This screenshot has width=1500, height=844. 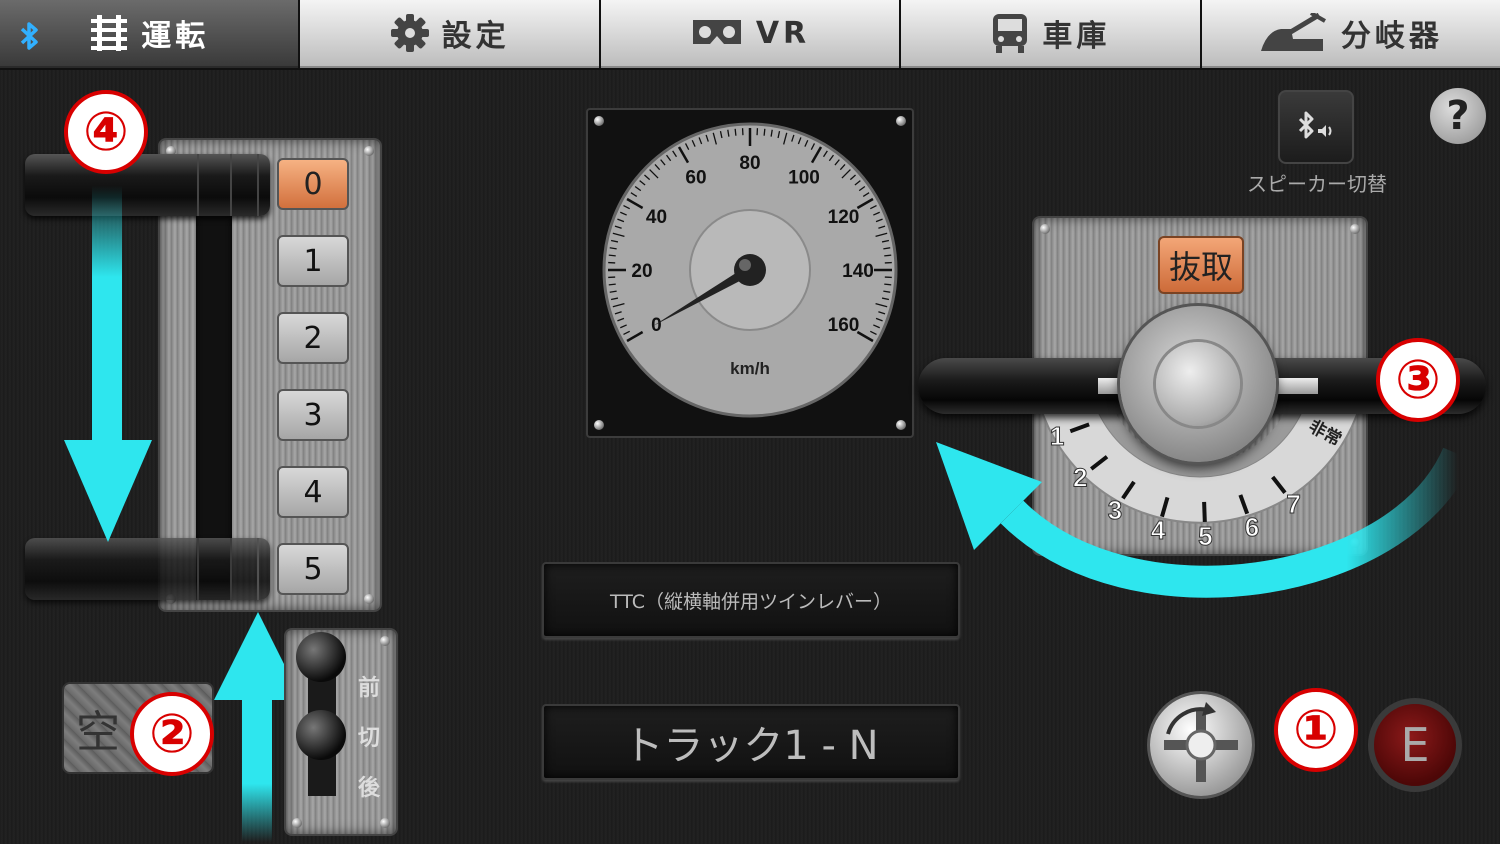 What do you see at coordinates (106, 132) in the screenshot?
I see `callout-4: ④` at bounding box center [106, 132].